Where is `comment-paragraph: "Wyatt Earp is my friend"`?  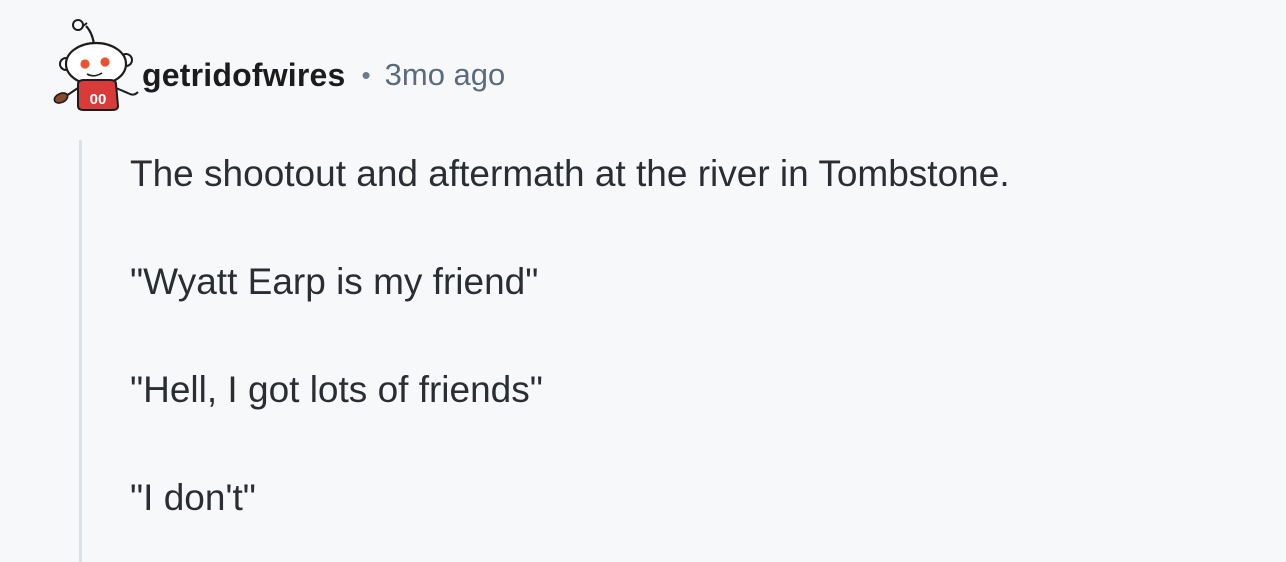
comment-paragraph: "Wyatt Earp is my friend" is located at coordinates (334, 281).